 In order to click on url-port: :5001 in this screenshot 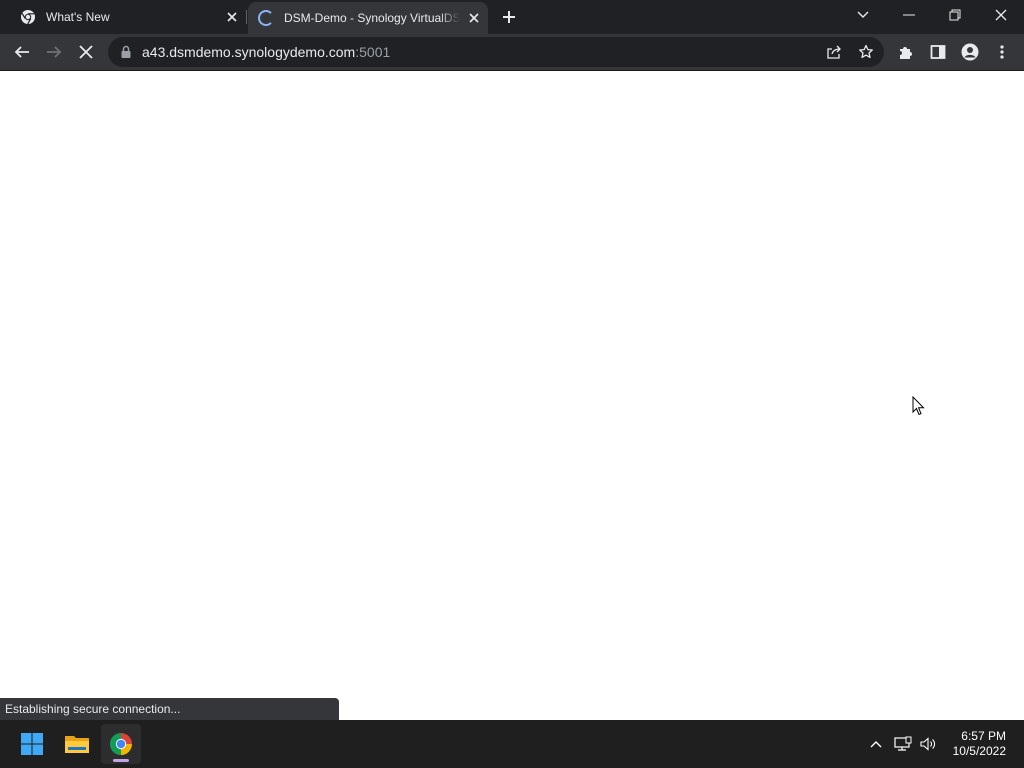, I will do `click(373, 52)`.